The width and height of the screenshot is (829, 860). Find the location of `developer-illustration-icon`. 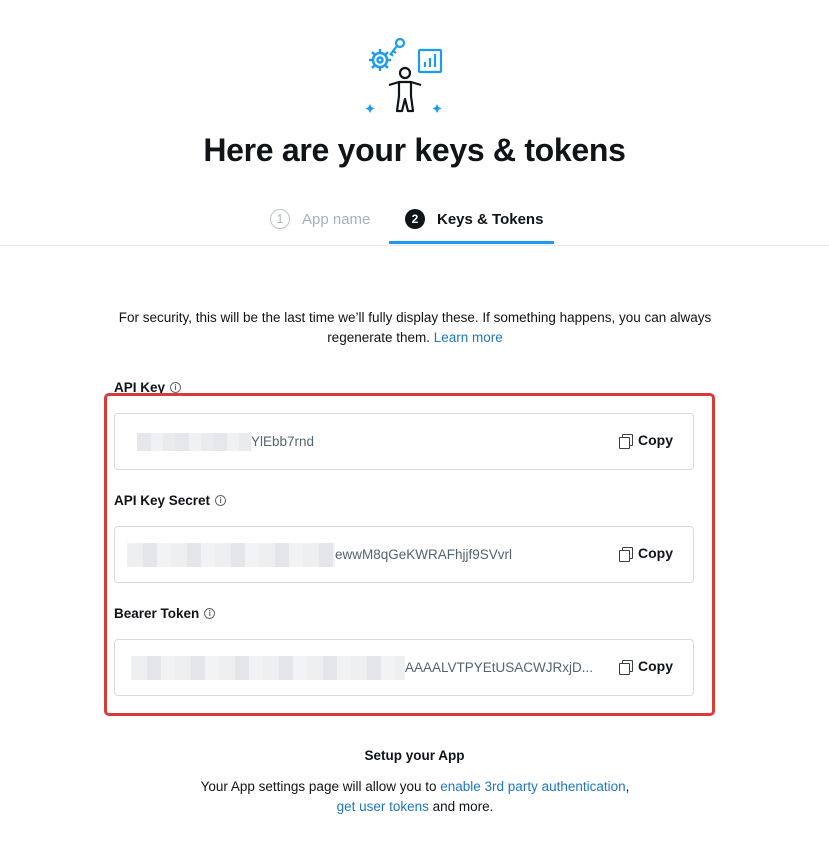

developer-illustration-icon is located at coordinates (404, 75).